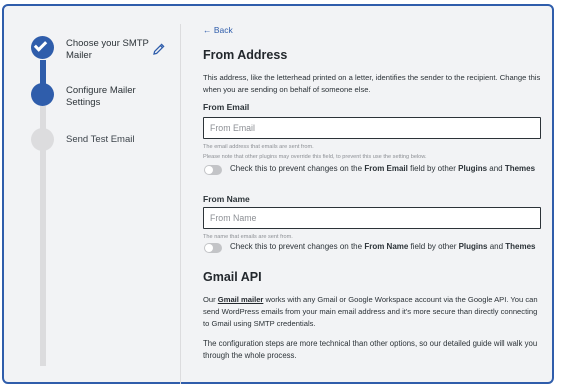 Image resolution: width=562 pixels, height=384 pixels. Describe the element at coordinates (226, 107) in the screenshot. I see `from-email-label: From Email` at that location.